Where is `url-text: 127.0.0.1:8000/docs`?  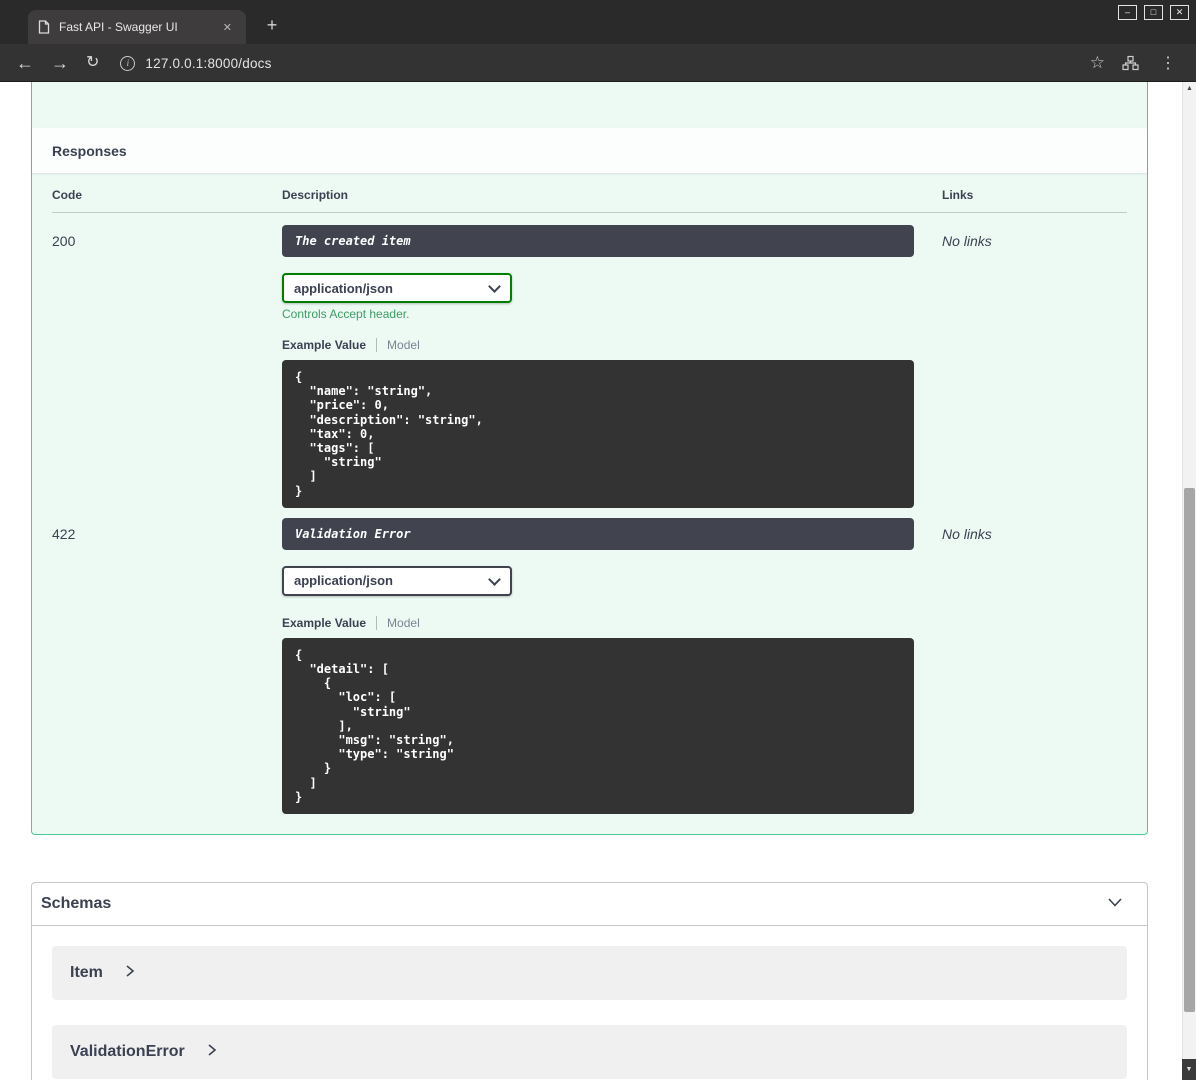
url-text: 127.0.0.1:8000/docs is located at coordinates (208, 63).